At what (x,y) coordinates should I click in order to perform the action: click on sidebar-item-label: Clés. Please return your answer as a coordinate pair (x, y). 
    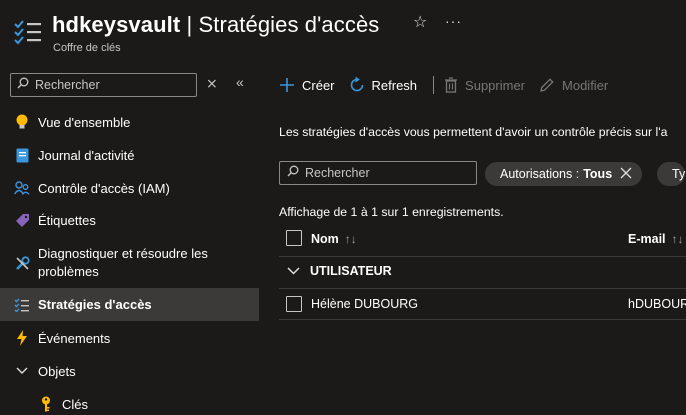
    Looking at the image, I should click on (75, 404).